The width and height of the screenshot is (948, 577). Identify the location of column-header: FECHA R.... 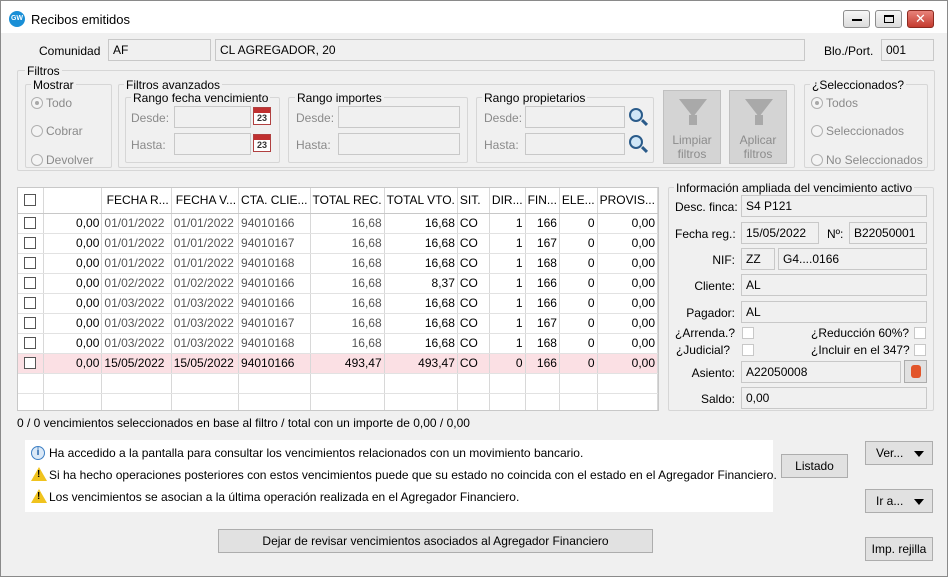
(136, 201).